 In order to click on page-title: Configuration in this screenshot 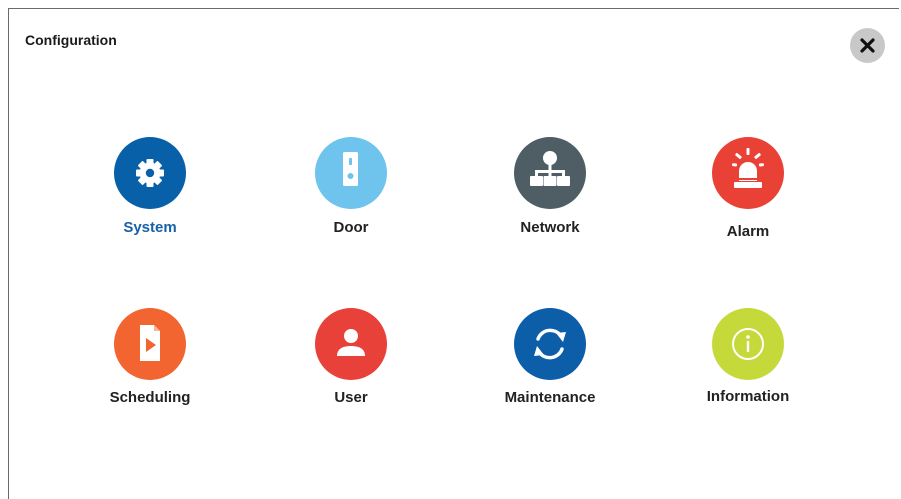, I will do `click(71, 40)`.